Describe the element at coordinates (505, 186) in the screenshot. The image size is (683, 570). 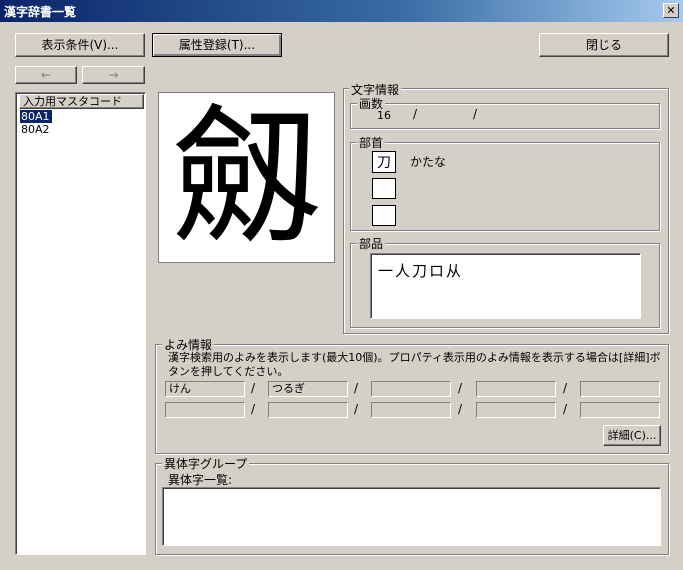
I see `radical-group` at that location.